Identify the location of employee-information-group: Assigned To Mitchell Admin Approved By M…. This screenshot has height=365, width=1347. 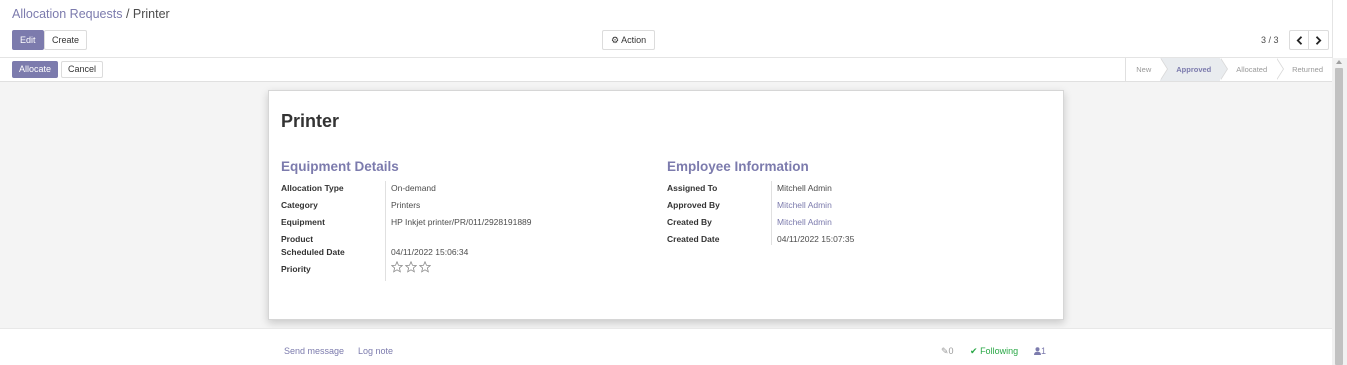
(857, 215).